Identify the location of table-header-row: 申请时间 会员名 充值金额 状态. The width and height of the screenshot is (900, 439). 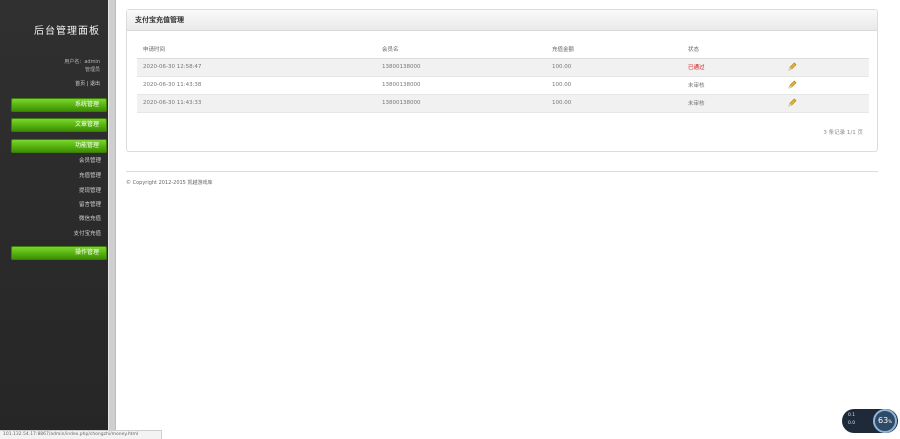
(503, 49).